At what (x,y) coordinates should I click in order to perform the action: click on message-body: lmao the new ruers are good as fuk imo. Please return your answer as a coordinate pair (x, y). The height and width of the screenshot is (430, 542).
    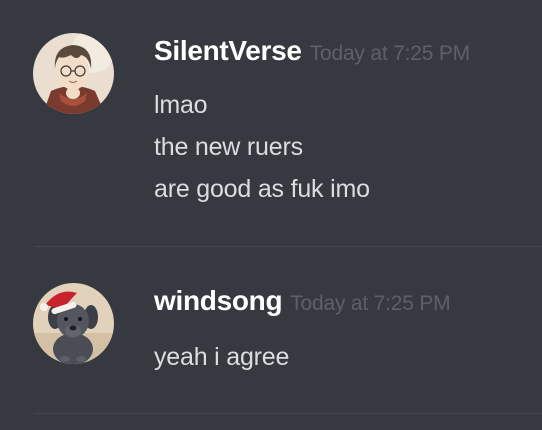
    Looking at the image, I should click on (262, 147).